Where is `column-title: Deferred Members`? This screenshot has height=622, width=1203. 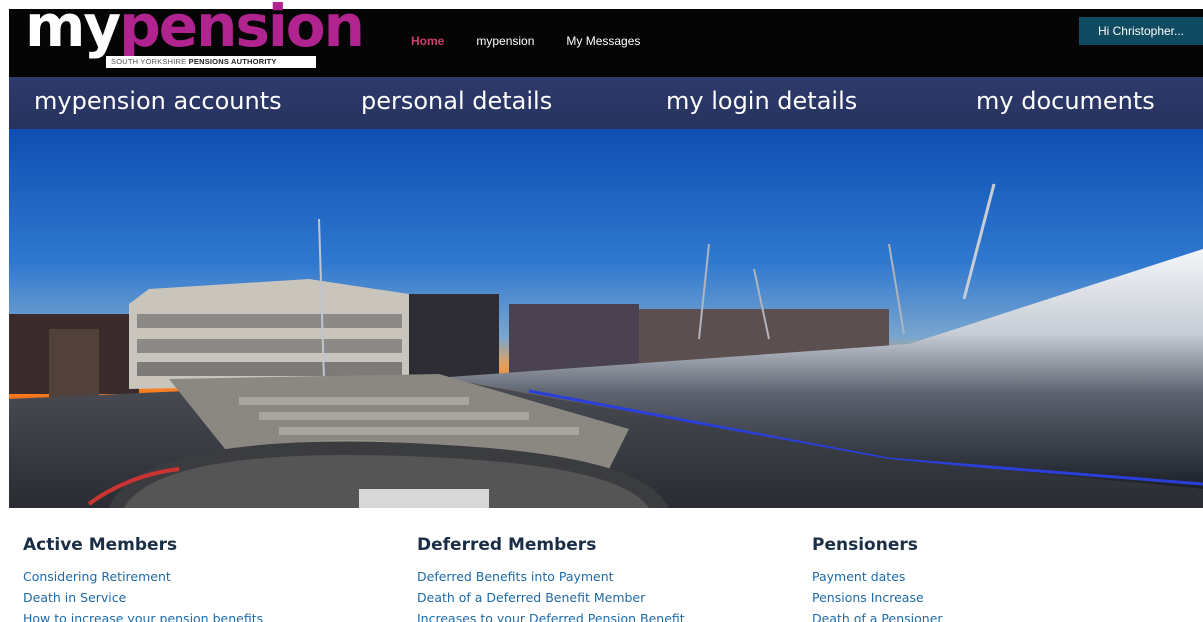
column-title: Deferred Members is located at coordinates (507, 545).